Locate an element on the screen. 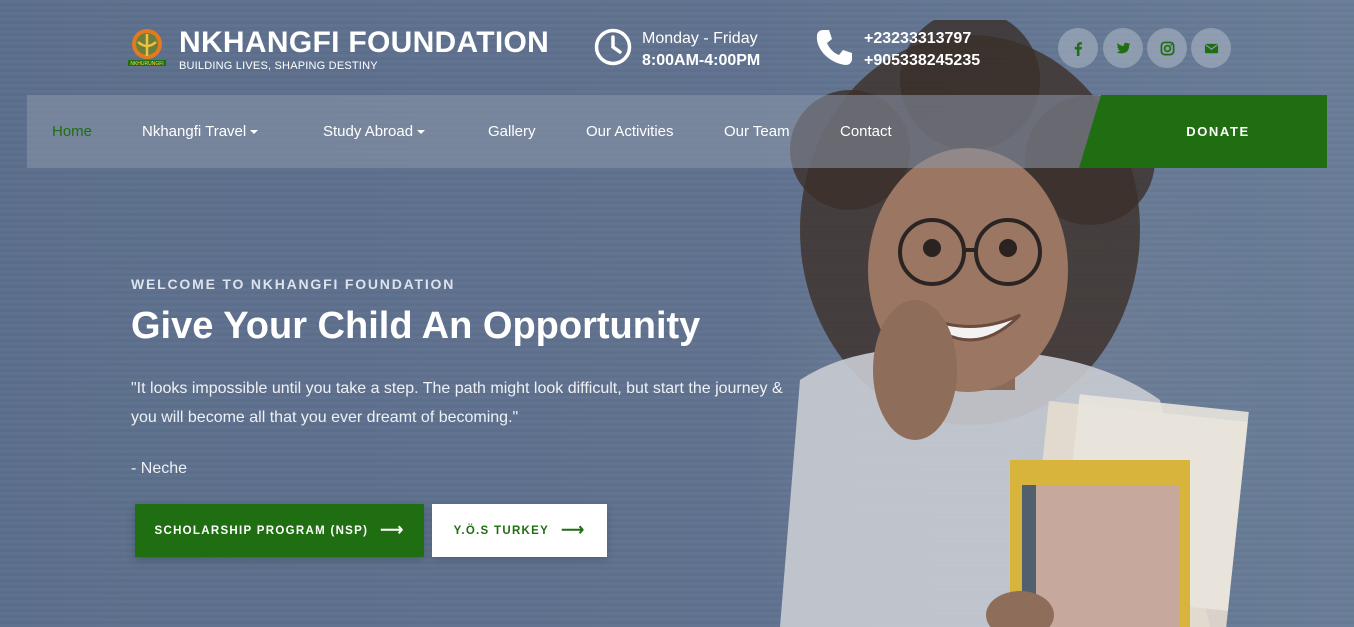  envelope-icon is located at coordinates (1211, 48).